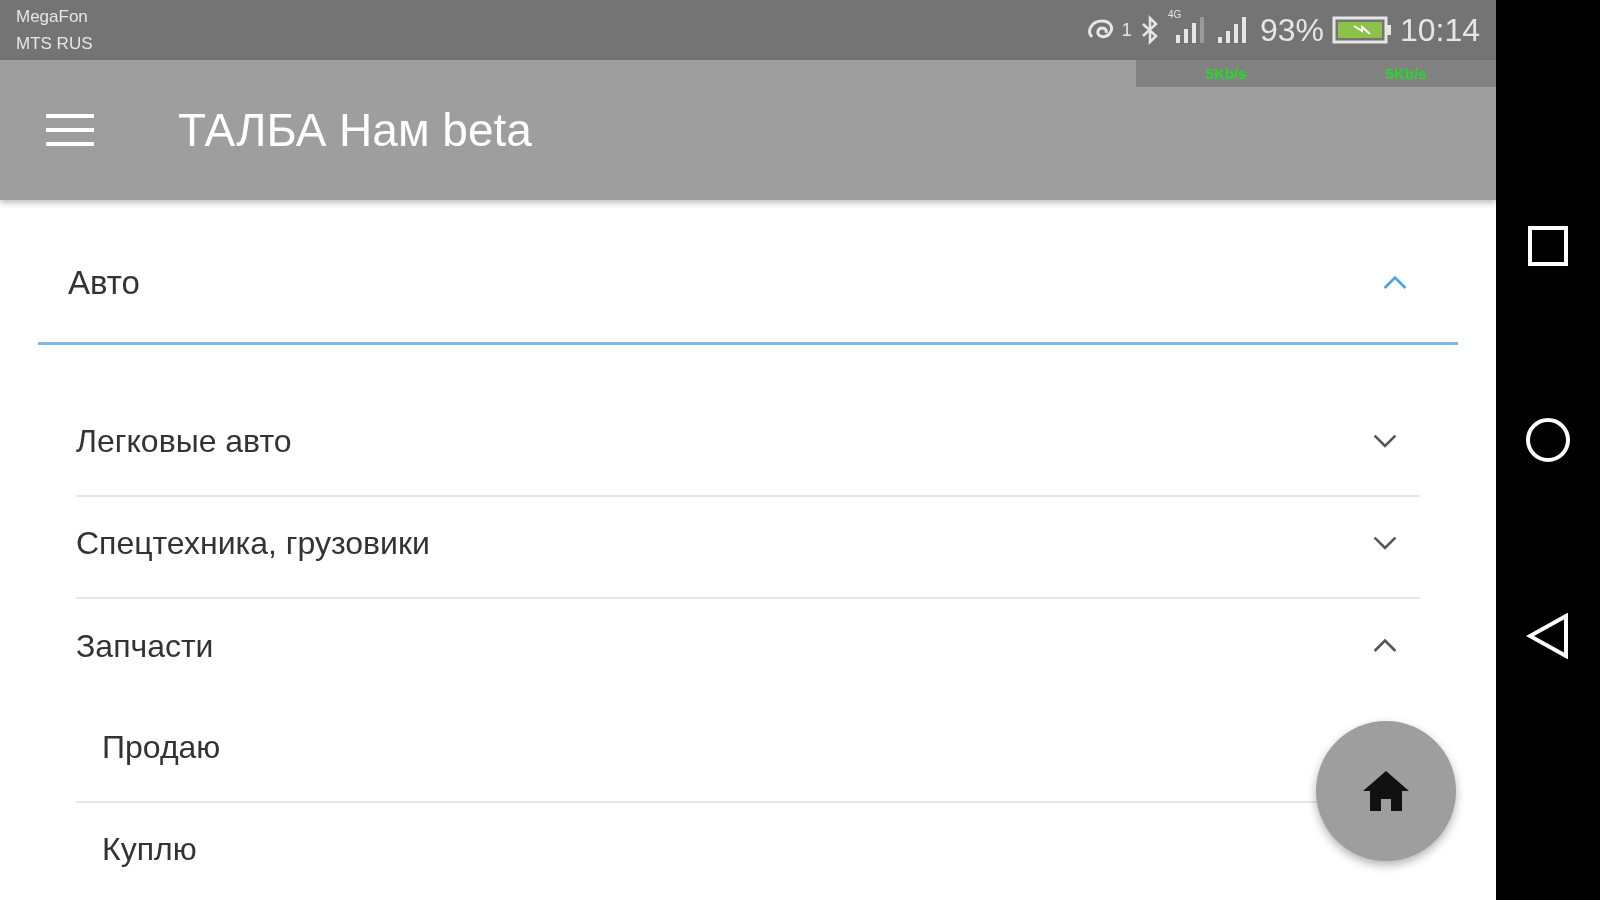 This screenshot has height=900, width=1600. What do you see at coordinates (1174, 14) in the screenshot?
I see `network-type: 4G` at bounding box center [1174, 14].